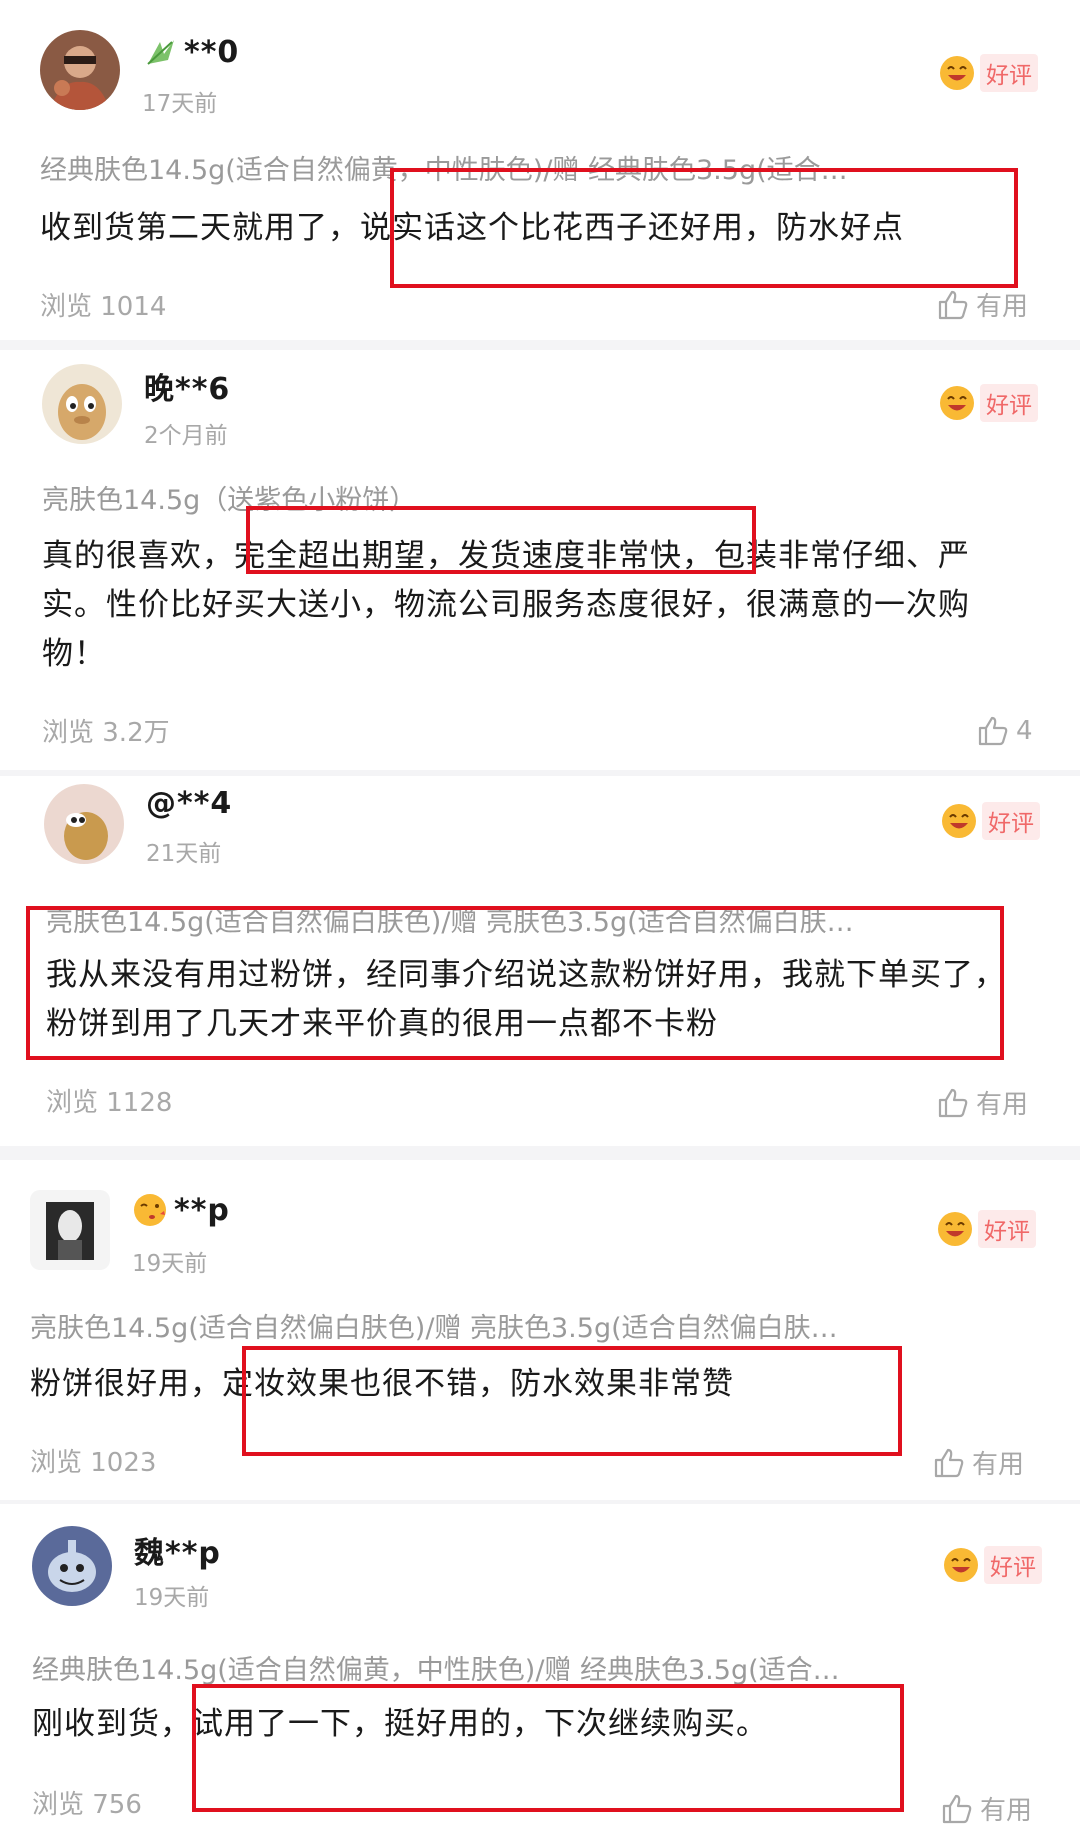 The image size is (1080, 1839). What do you see at coordinates (187, 386) in the screenshot?
I see `reviewer-name: 晚**6` at bounding box center [187, 386].